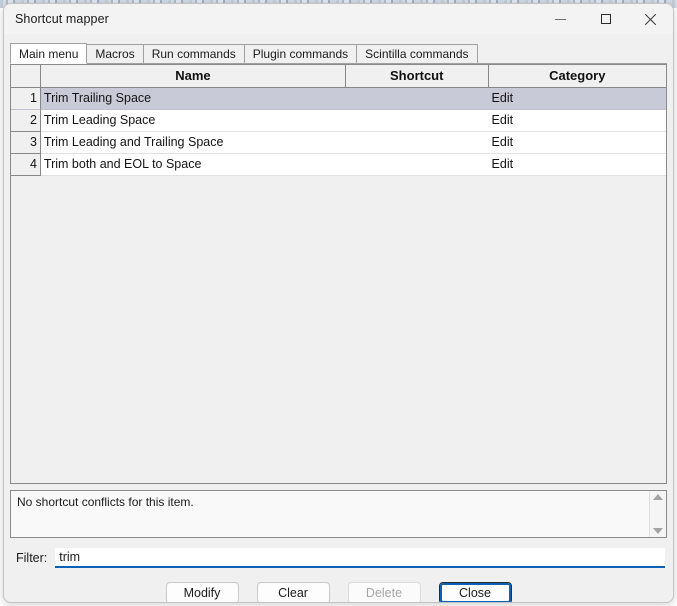  I want to click on title-bar: Shortcut mapper, so click(338, 19).